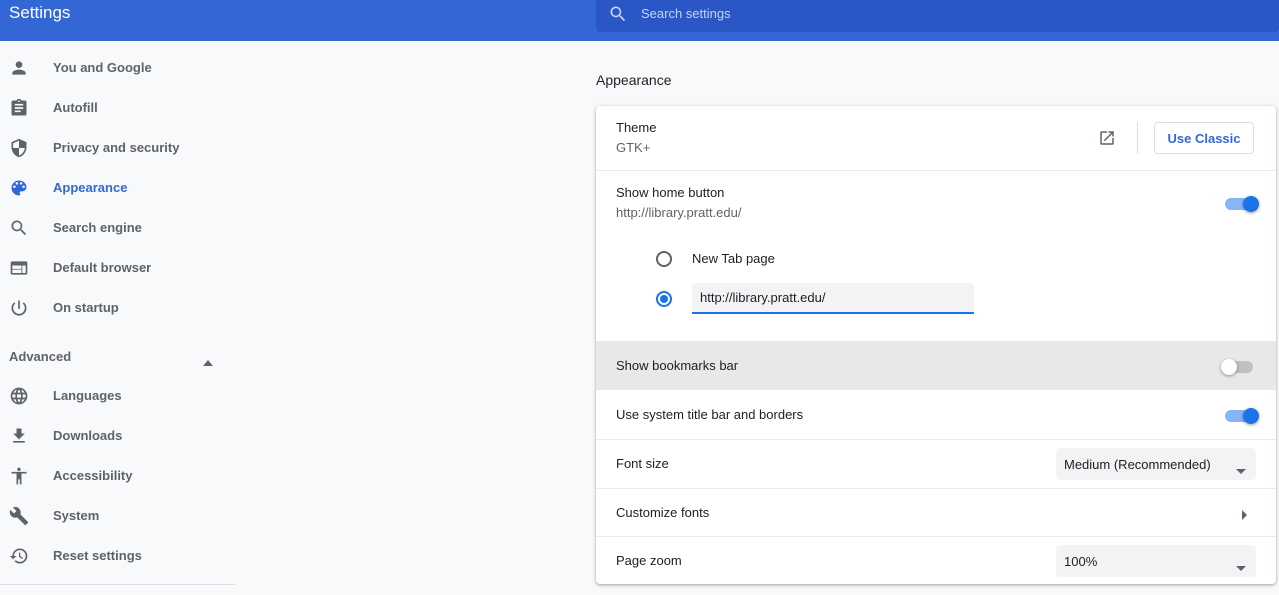  Describe the element at coordinates (733, 258) in the screenshot. I see `new-tab-label: New Tab page` at that location.